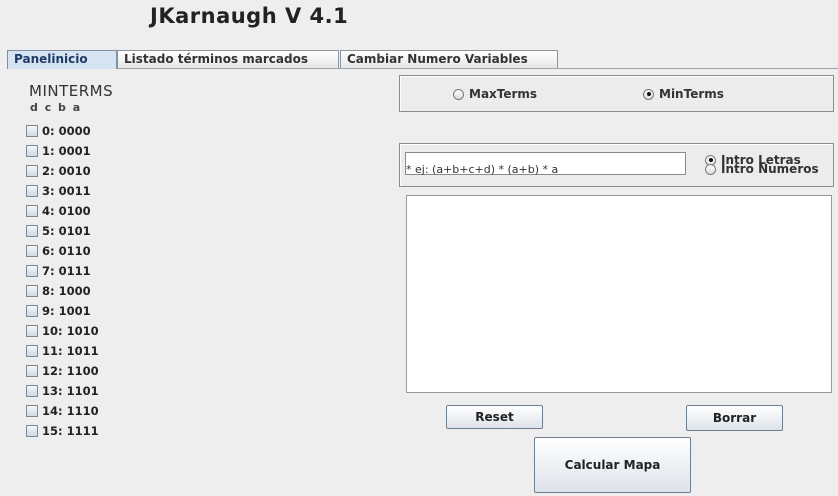 Image resolution: width=838 pixels, height=496 pixels. Describe the element at coordinates (70, 431) in the screenshot. I see `minterm-label: 15: 1111` at that location.